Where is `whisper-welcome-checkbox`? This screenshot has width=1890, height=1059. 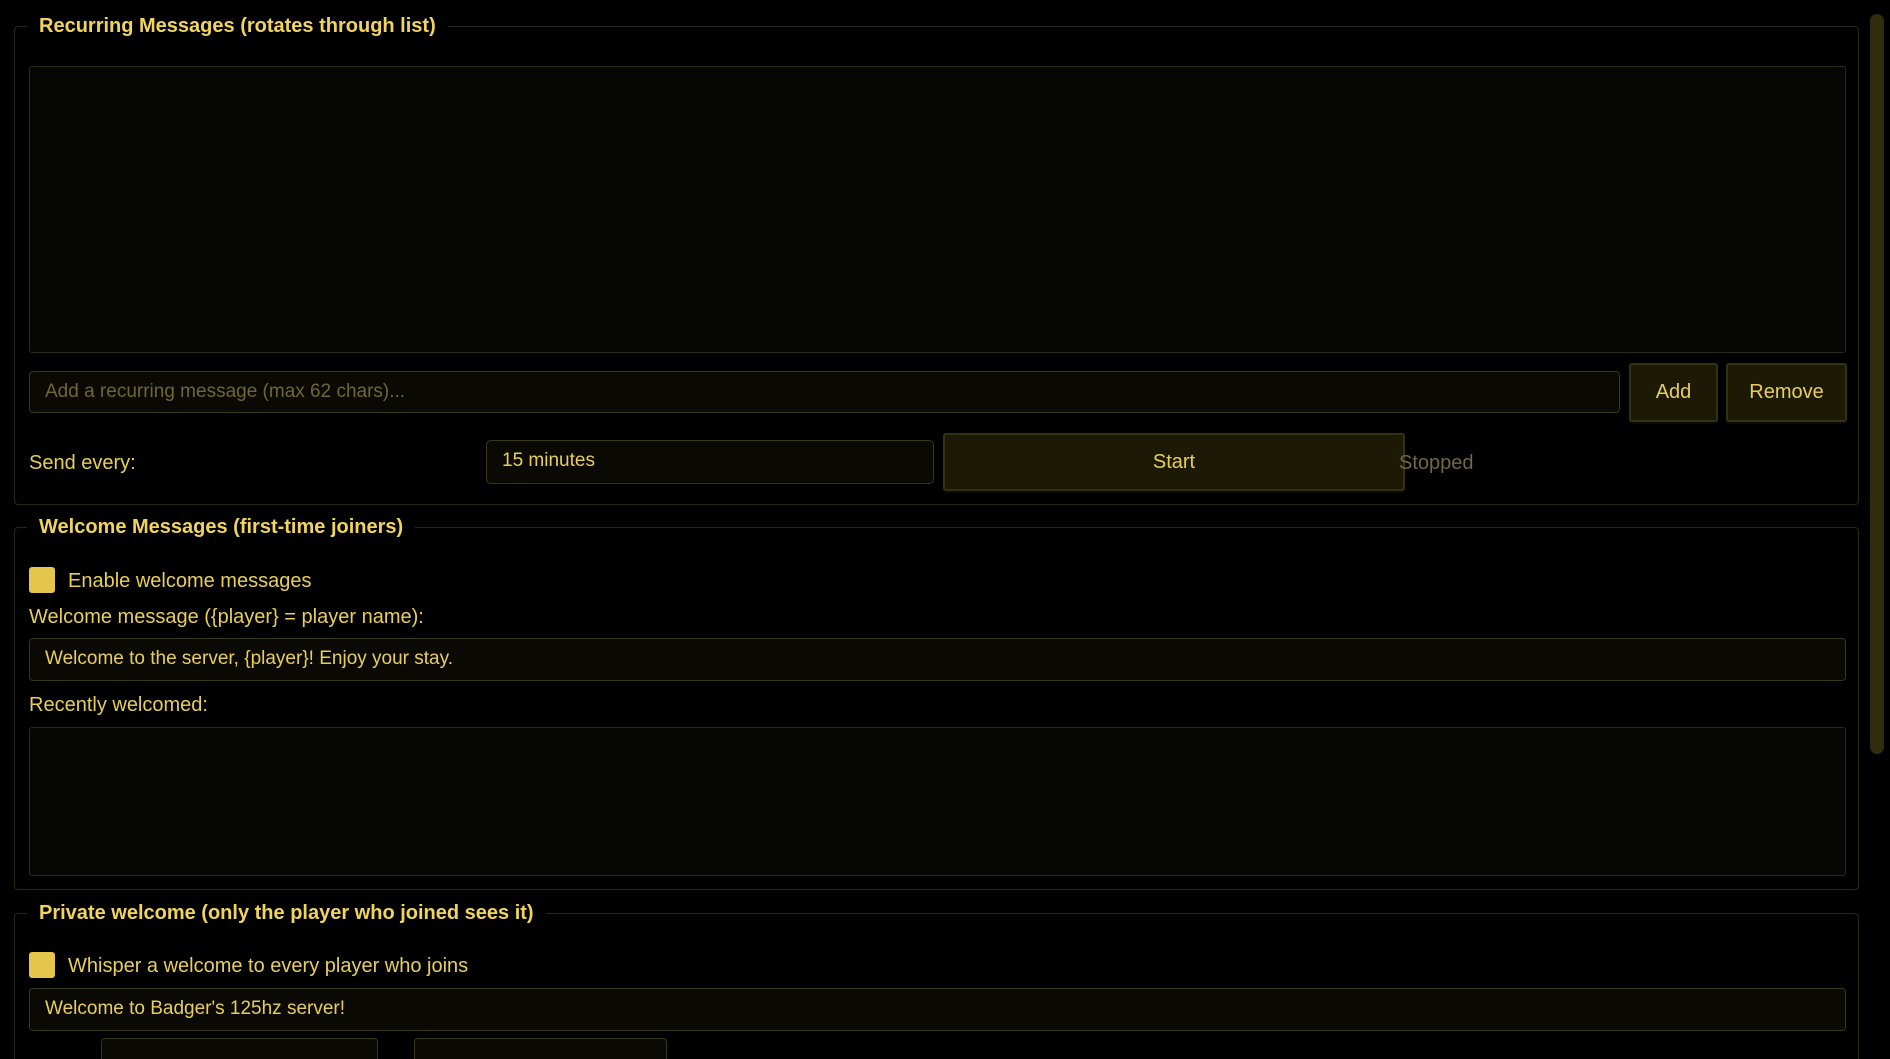 whisper-welcome-checkbox is located at coordinates (42, 965).